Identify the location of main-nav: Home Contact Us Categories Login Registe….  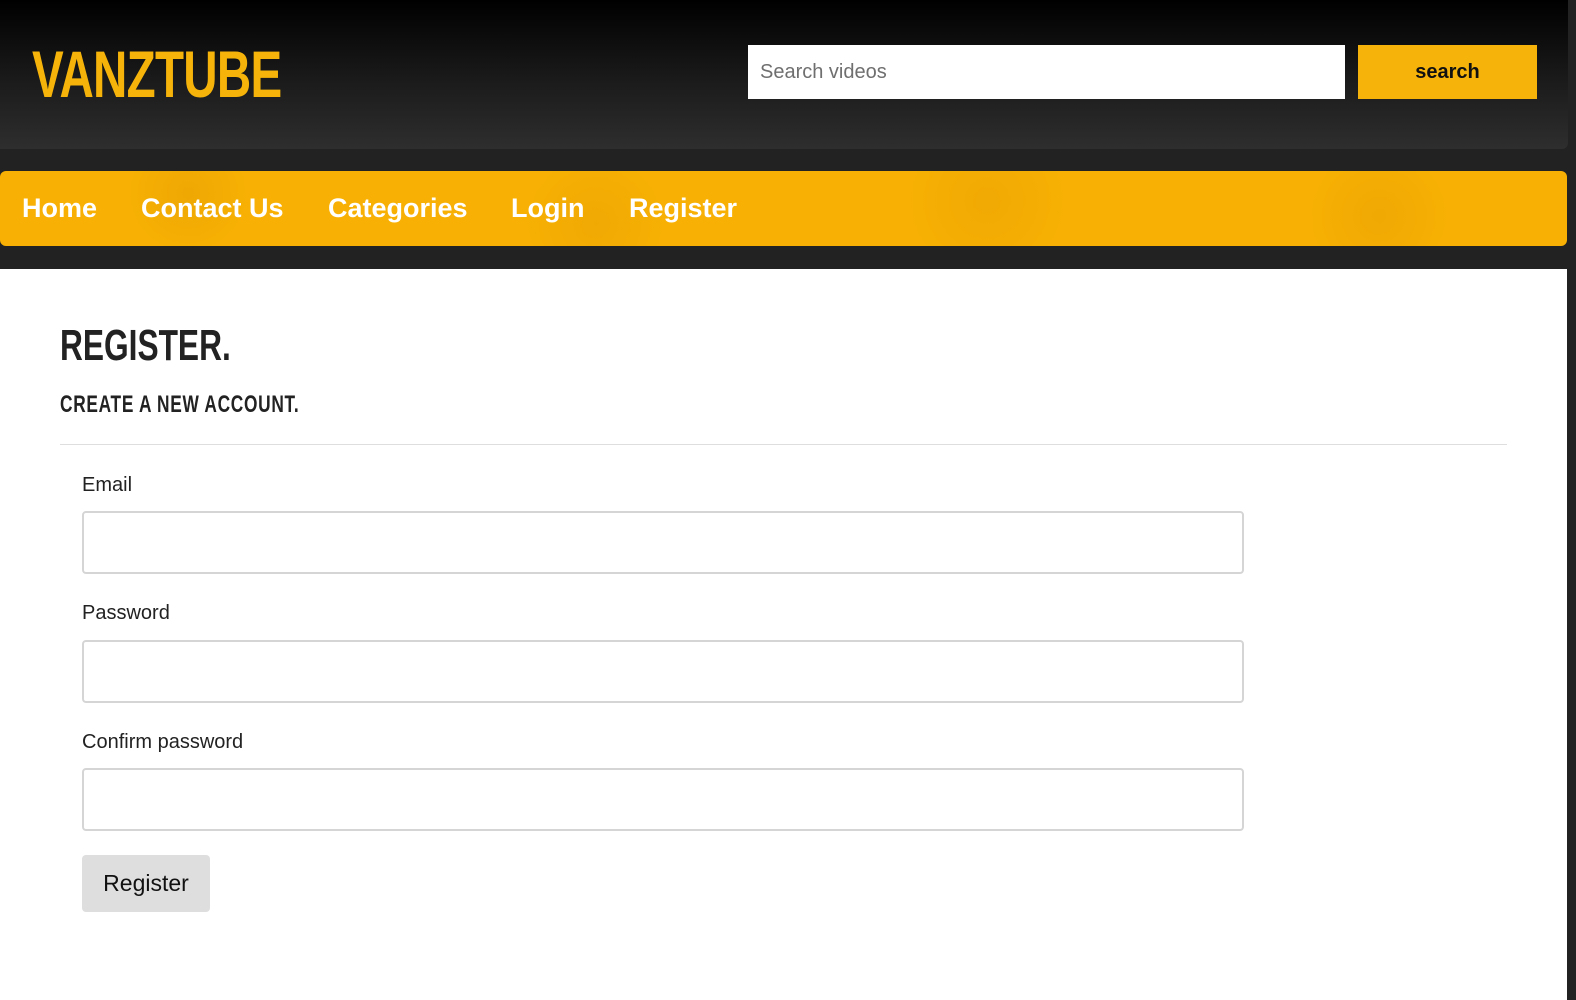
(783, 208).